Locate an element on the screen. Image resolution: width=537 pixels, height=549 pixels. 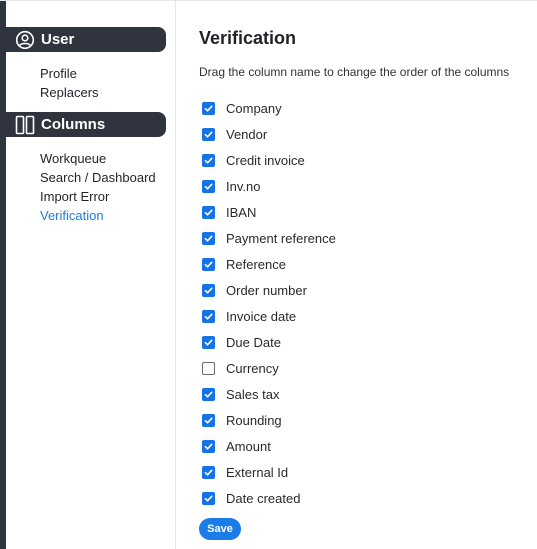
column-label: Credit invoice is located at coordinates (265, 160).